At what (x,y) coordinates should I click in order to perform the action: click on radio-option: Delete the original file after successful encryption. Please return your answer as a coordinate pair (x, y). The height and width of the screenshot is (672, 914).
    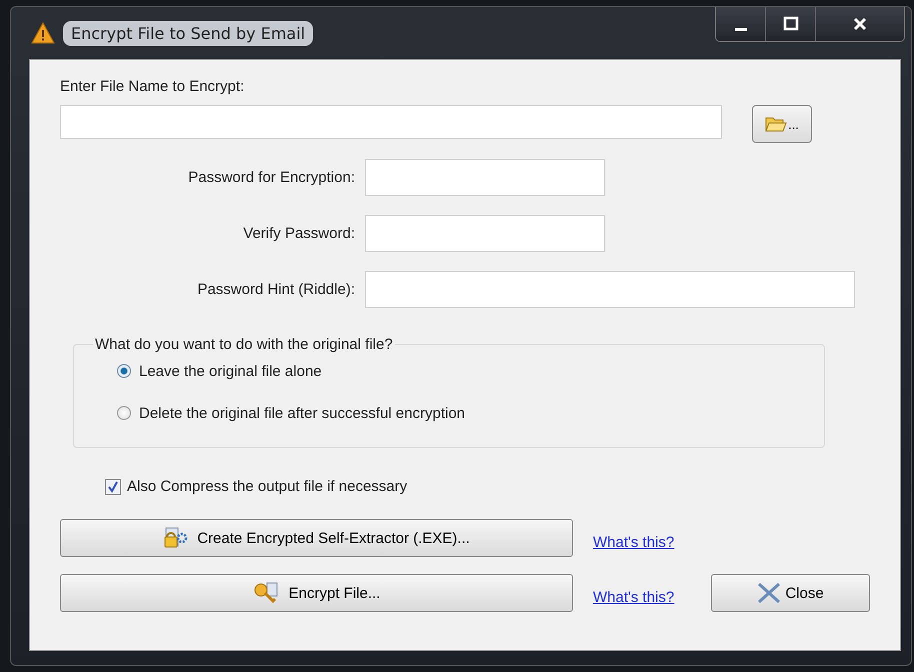
    Looking at the image, I should click on (470, 413).